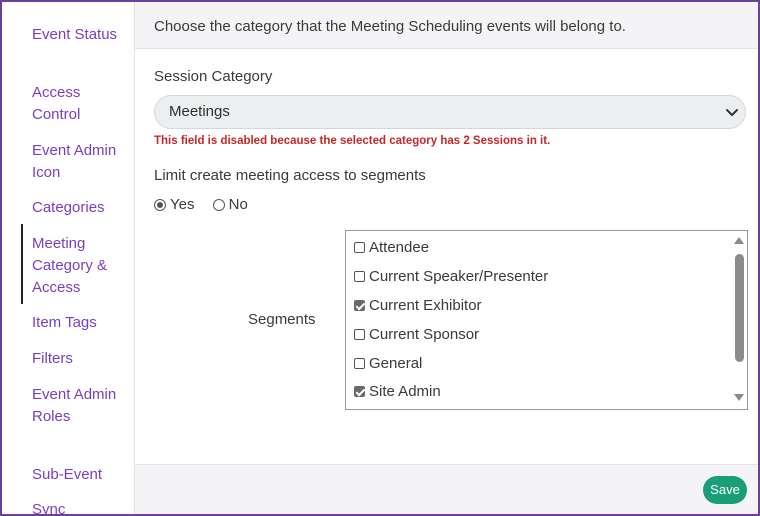  I want to click on radio-yes-circle, so click(160, 204).